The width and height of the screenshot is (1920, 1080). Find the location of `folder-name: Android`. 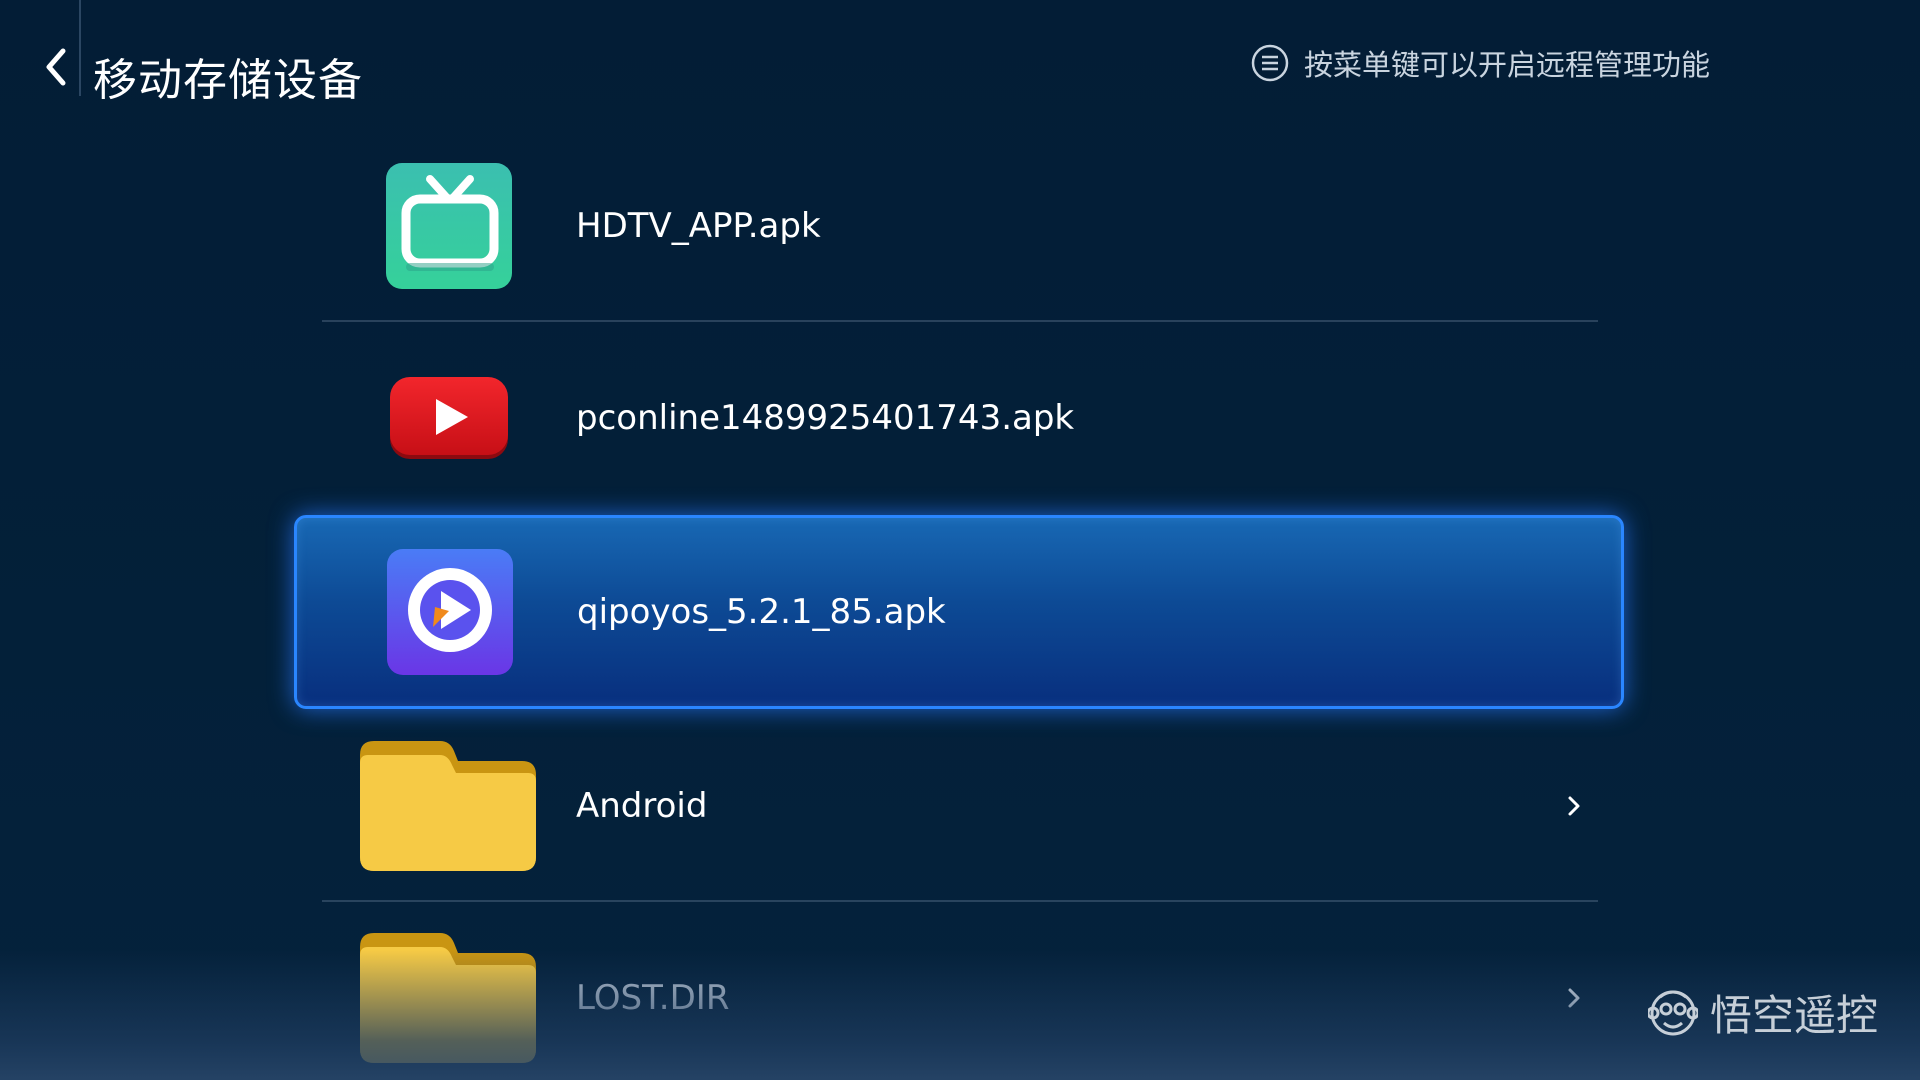

folder-name: Android is located at coordinates (642, 806).